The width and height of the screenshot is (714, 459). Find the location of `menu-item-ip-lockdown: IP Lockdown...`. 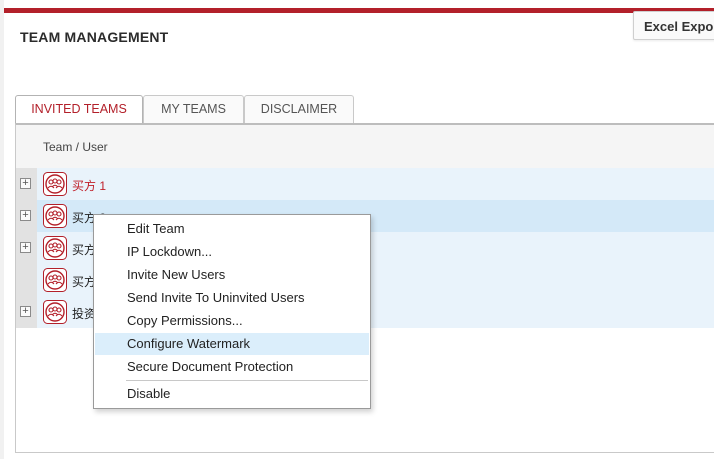

menu-item-ip-lockdown: IP Lockdown... is located at coordinates (232, 252).